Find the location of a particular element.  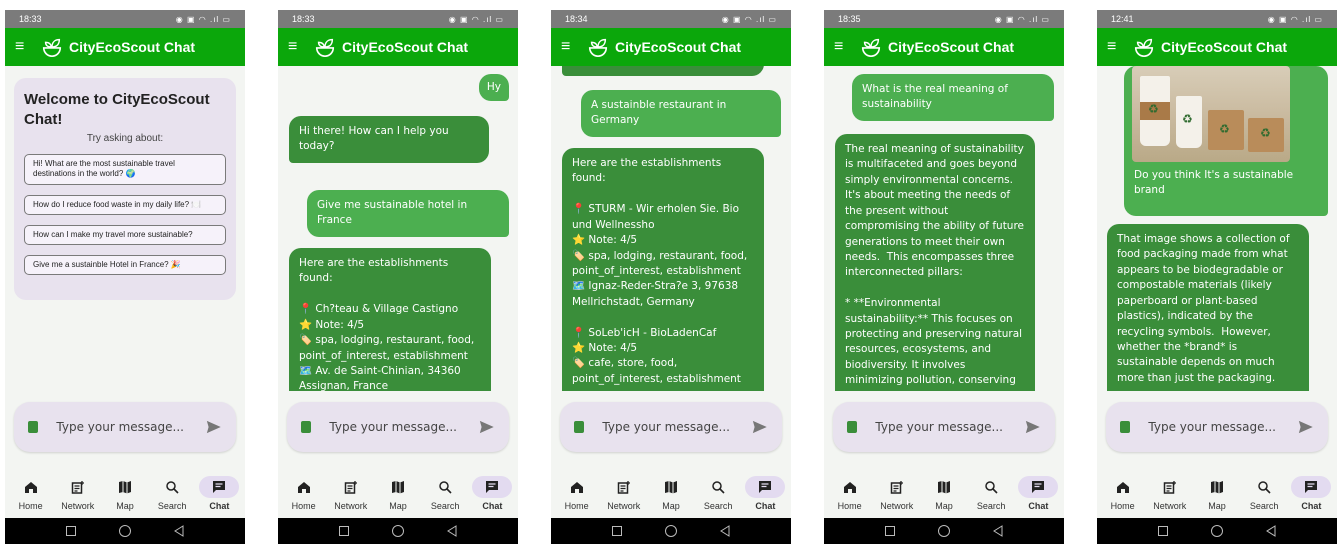

map-icon is located at coordinates (124, 486).